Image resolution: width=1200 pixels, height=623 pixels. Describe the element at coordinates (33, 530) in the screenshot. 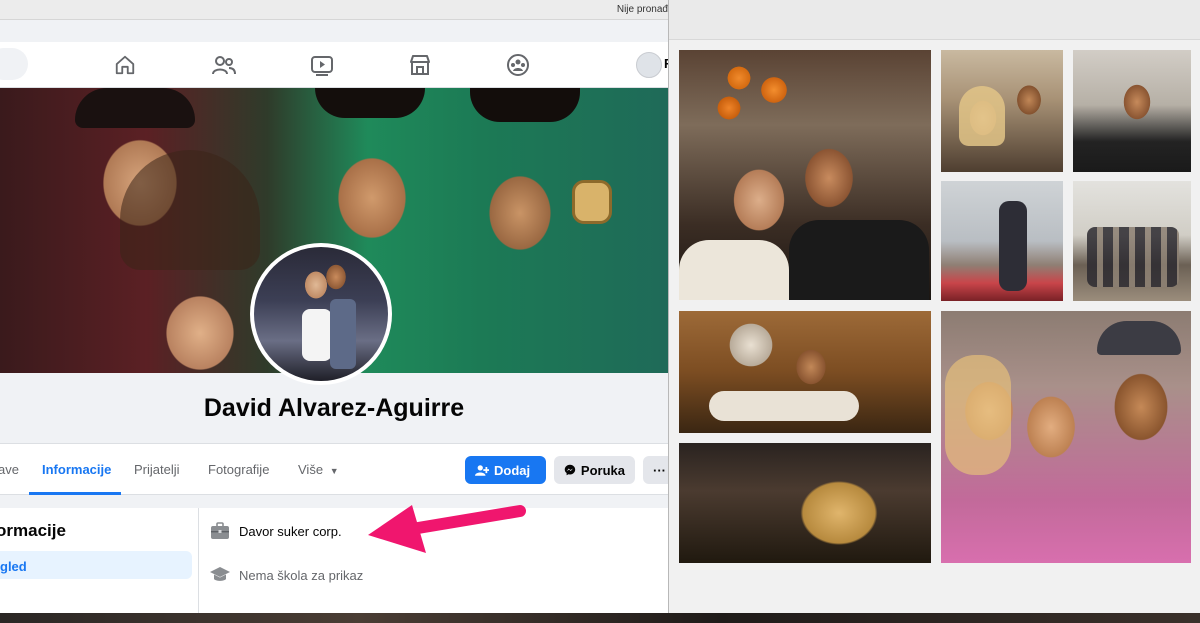

I see `about-title: ormacije` at that location.